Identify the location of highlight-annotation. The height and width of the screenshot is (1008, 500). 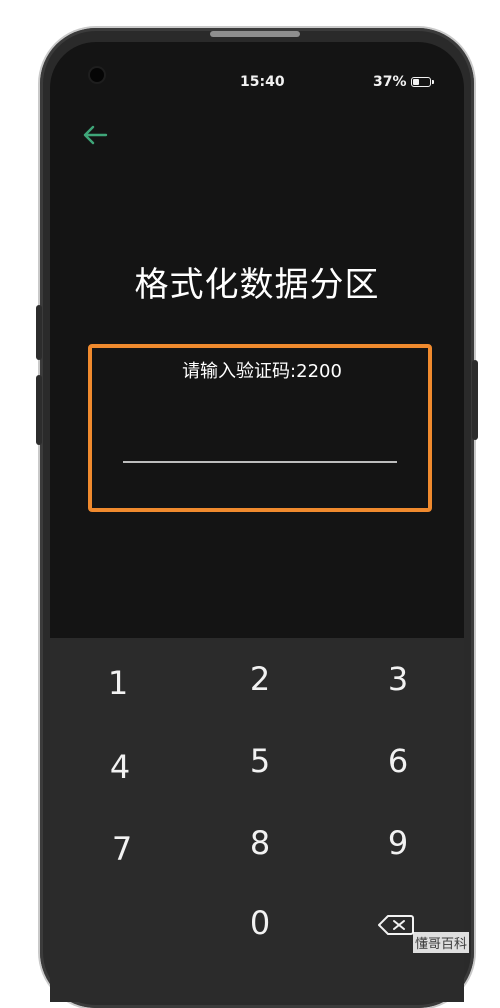
(260, 428).